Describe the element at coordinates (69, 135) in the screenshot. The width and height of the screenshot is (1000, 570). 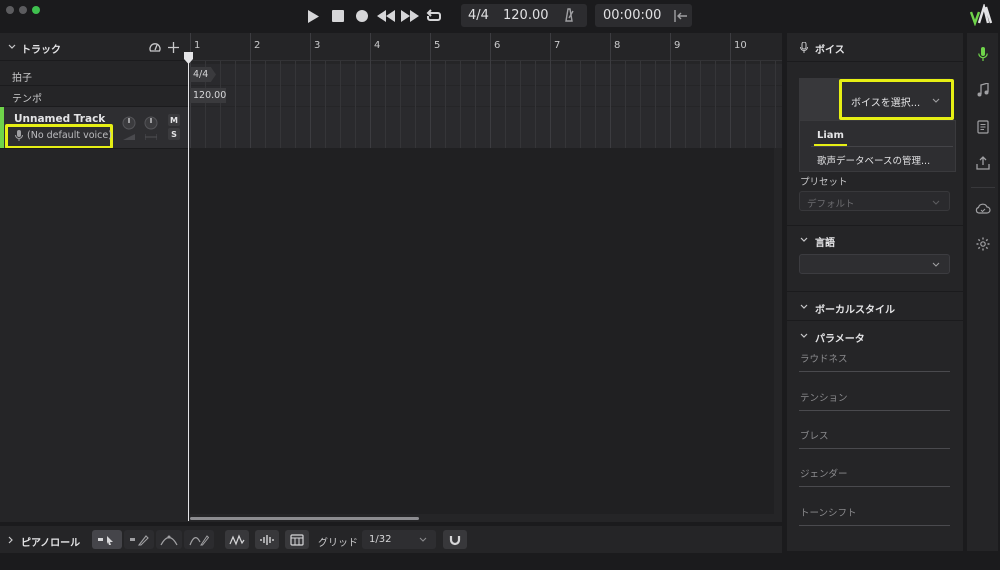
I see `default-voice-label: (No default voice)` at that location.